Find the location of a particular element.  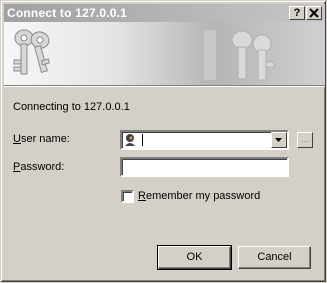

ok-button: OK is located at coordinates (194, 257).